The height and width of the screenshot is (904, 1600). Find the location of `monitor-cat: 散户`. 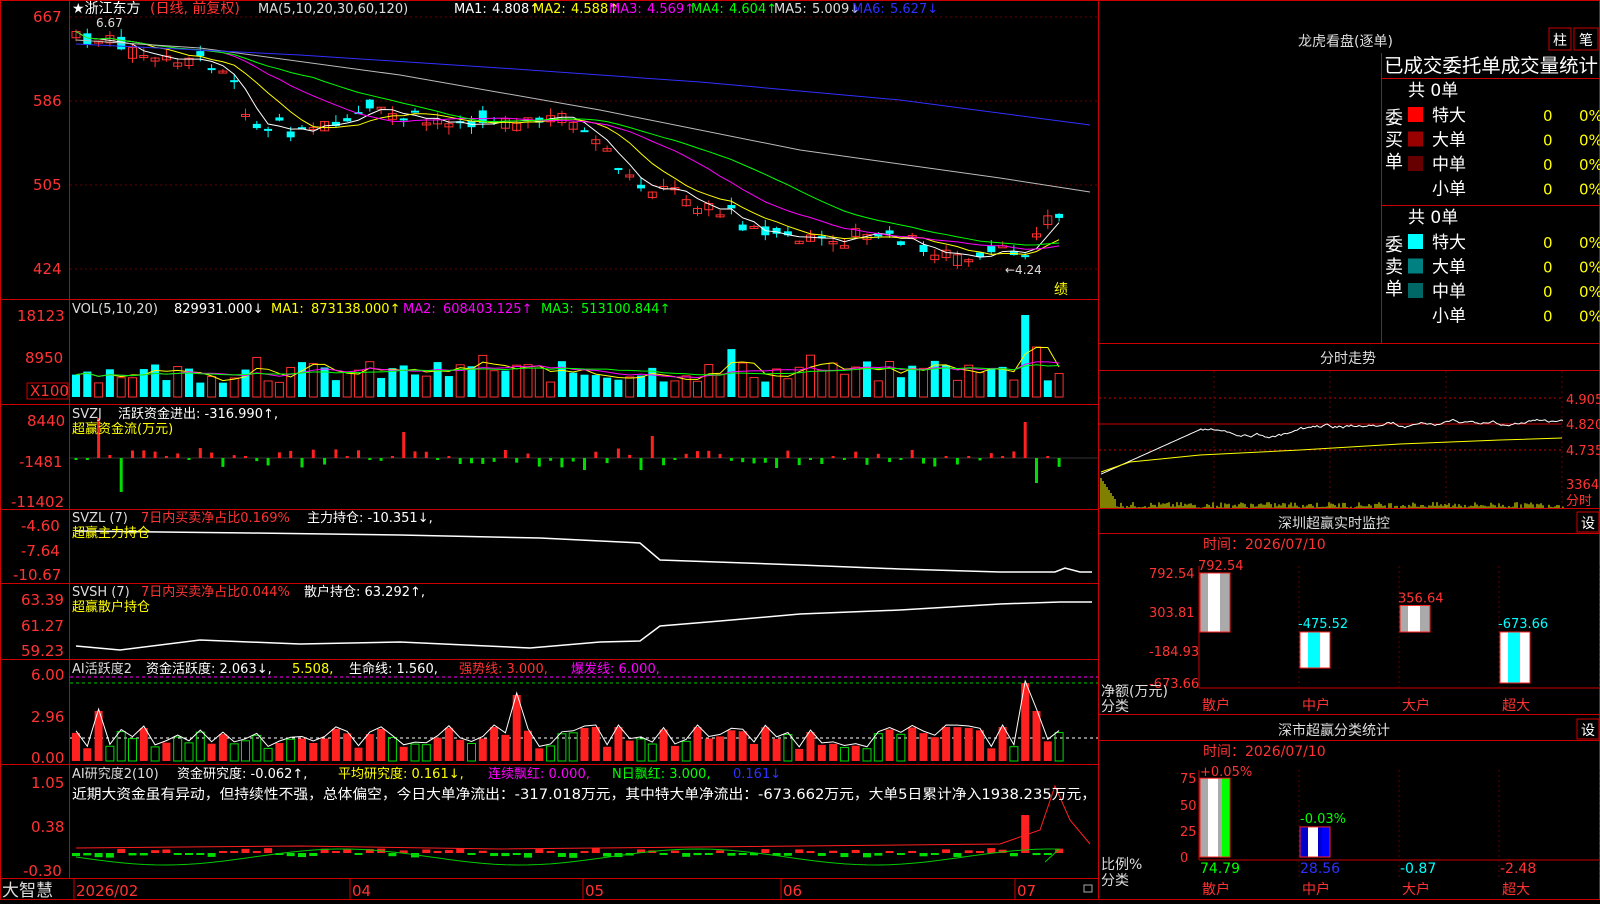

monitor-cat: 散户 is located at coordinates (1216, 705).